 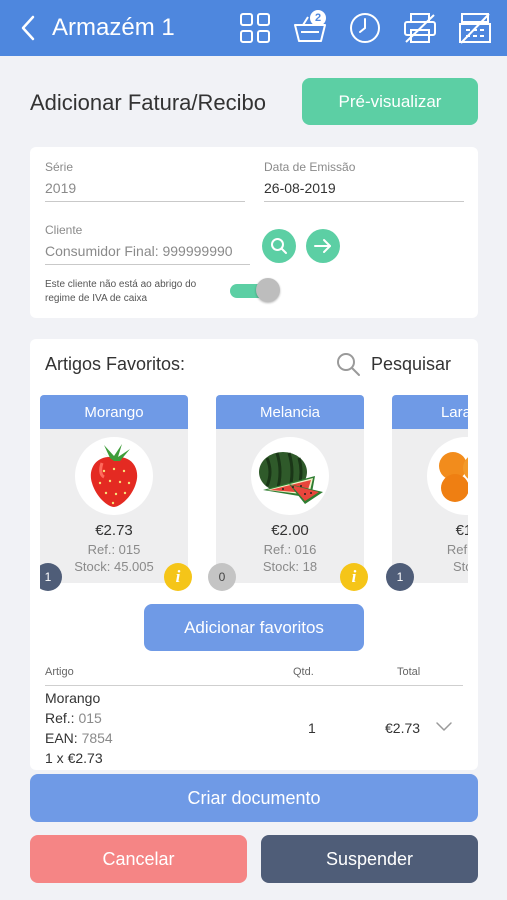 I want to click on column-header-article: Artigo, so click(x=59, y=672).